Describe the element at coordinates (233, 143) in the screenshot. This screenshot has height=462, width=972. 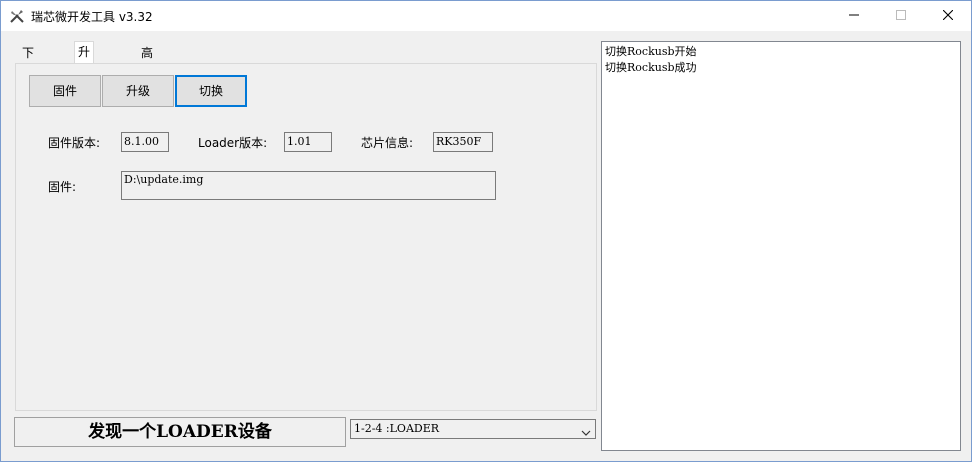
I see `loader-version-label: Loader版本:` at that location.